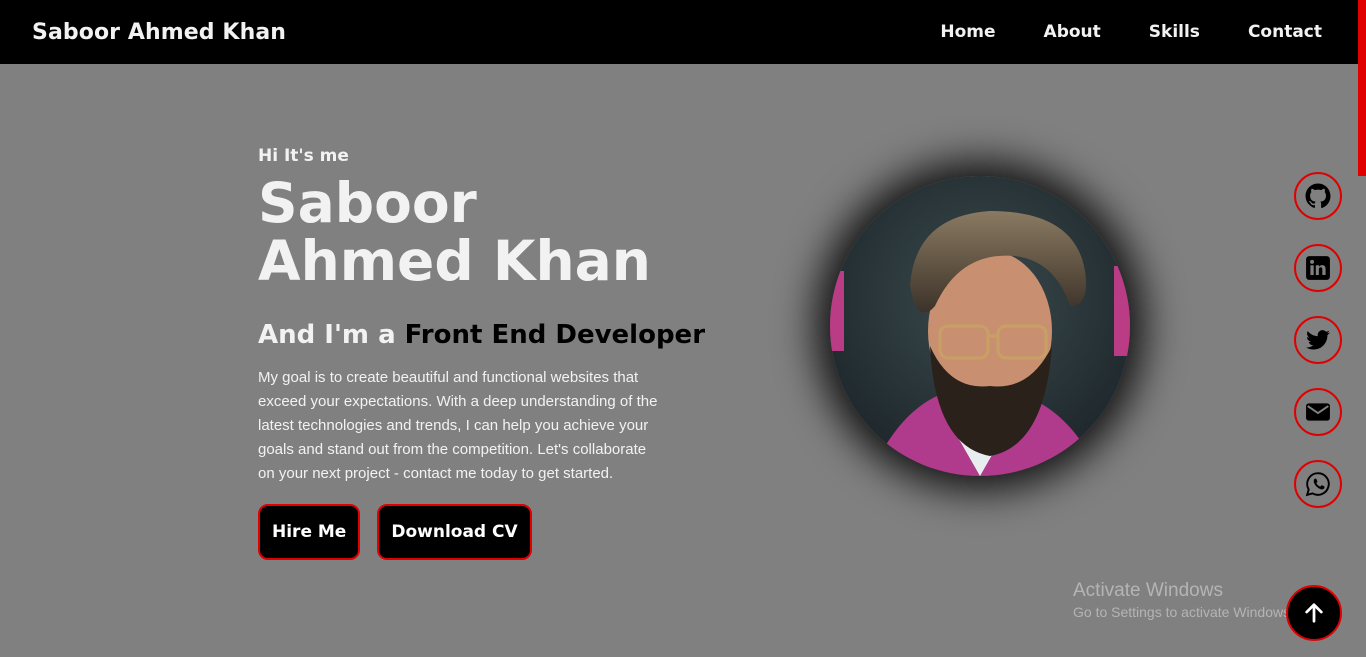 The height and width of the screenshot is (657, 1366). I want to click on email-button, so click(1318, 412).